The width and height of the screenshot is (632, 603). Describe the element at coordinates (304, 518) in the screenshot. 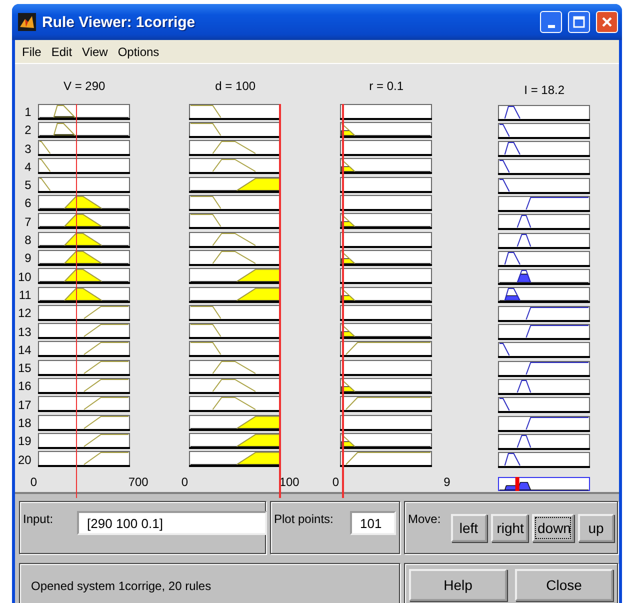

I see `plot-points-label: Plot points:` at that location.